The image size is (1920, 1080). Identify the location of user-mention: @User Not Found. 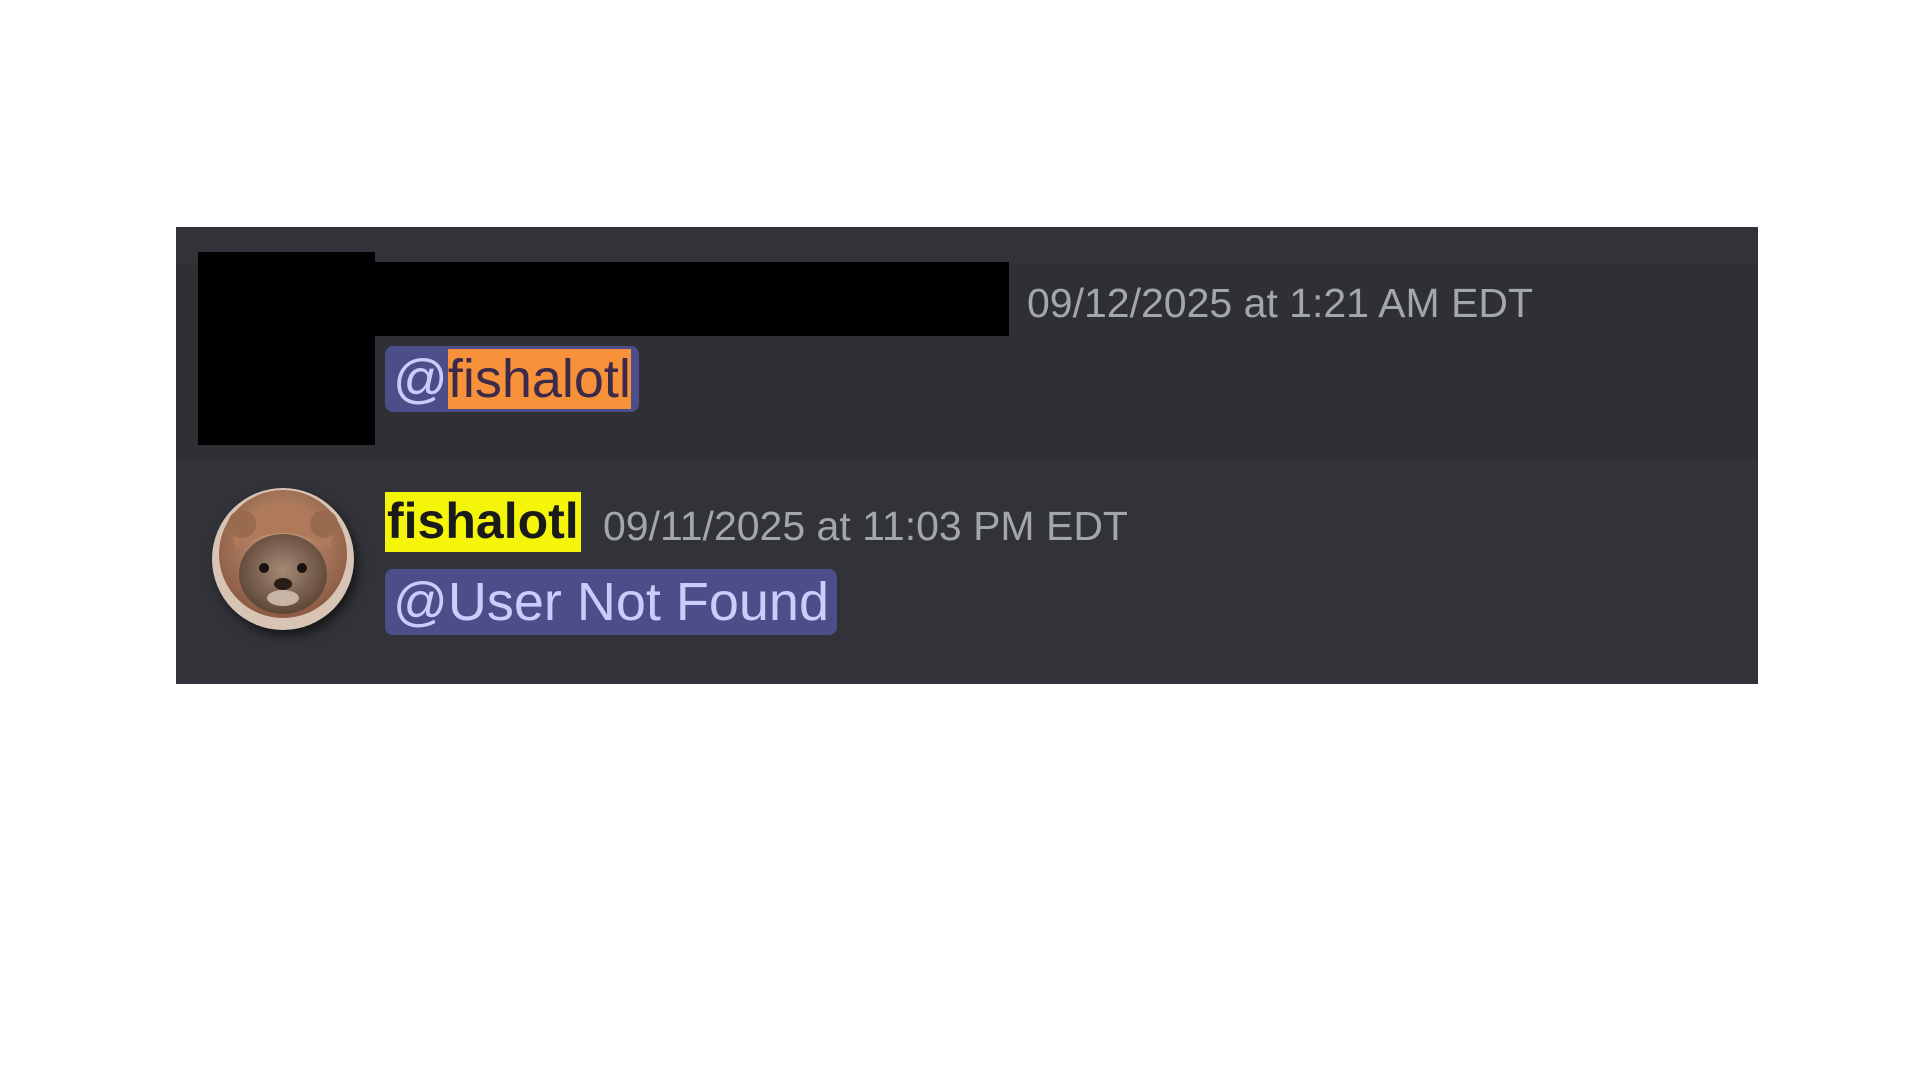
(611, 602).